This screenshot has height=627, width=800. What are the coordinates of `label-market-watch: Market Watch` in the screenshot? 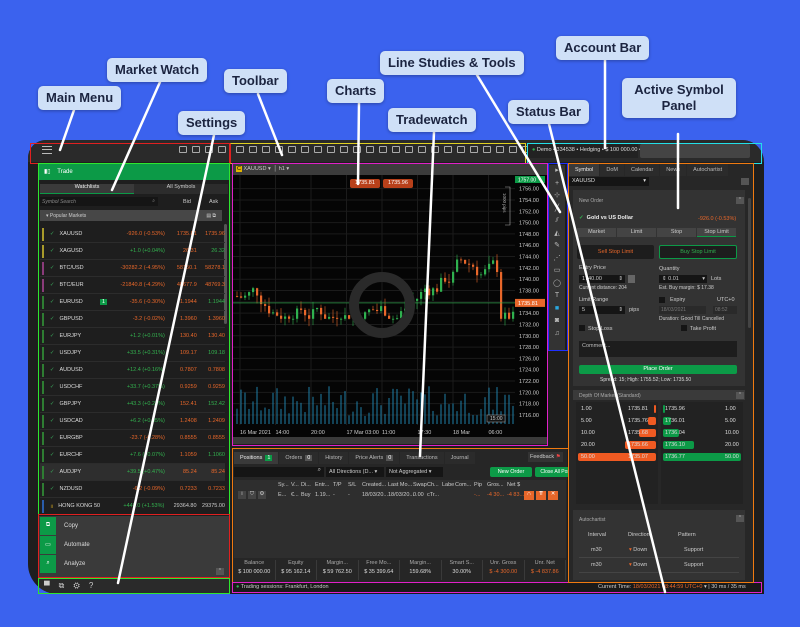 It's located at (157, 70).